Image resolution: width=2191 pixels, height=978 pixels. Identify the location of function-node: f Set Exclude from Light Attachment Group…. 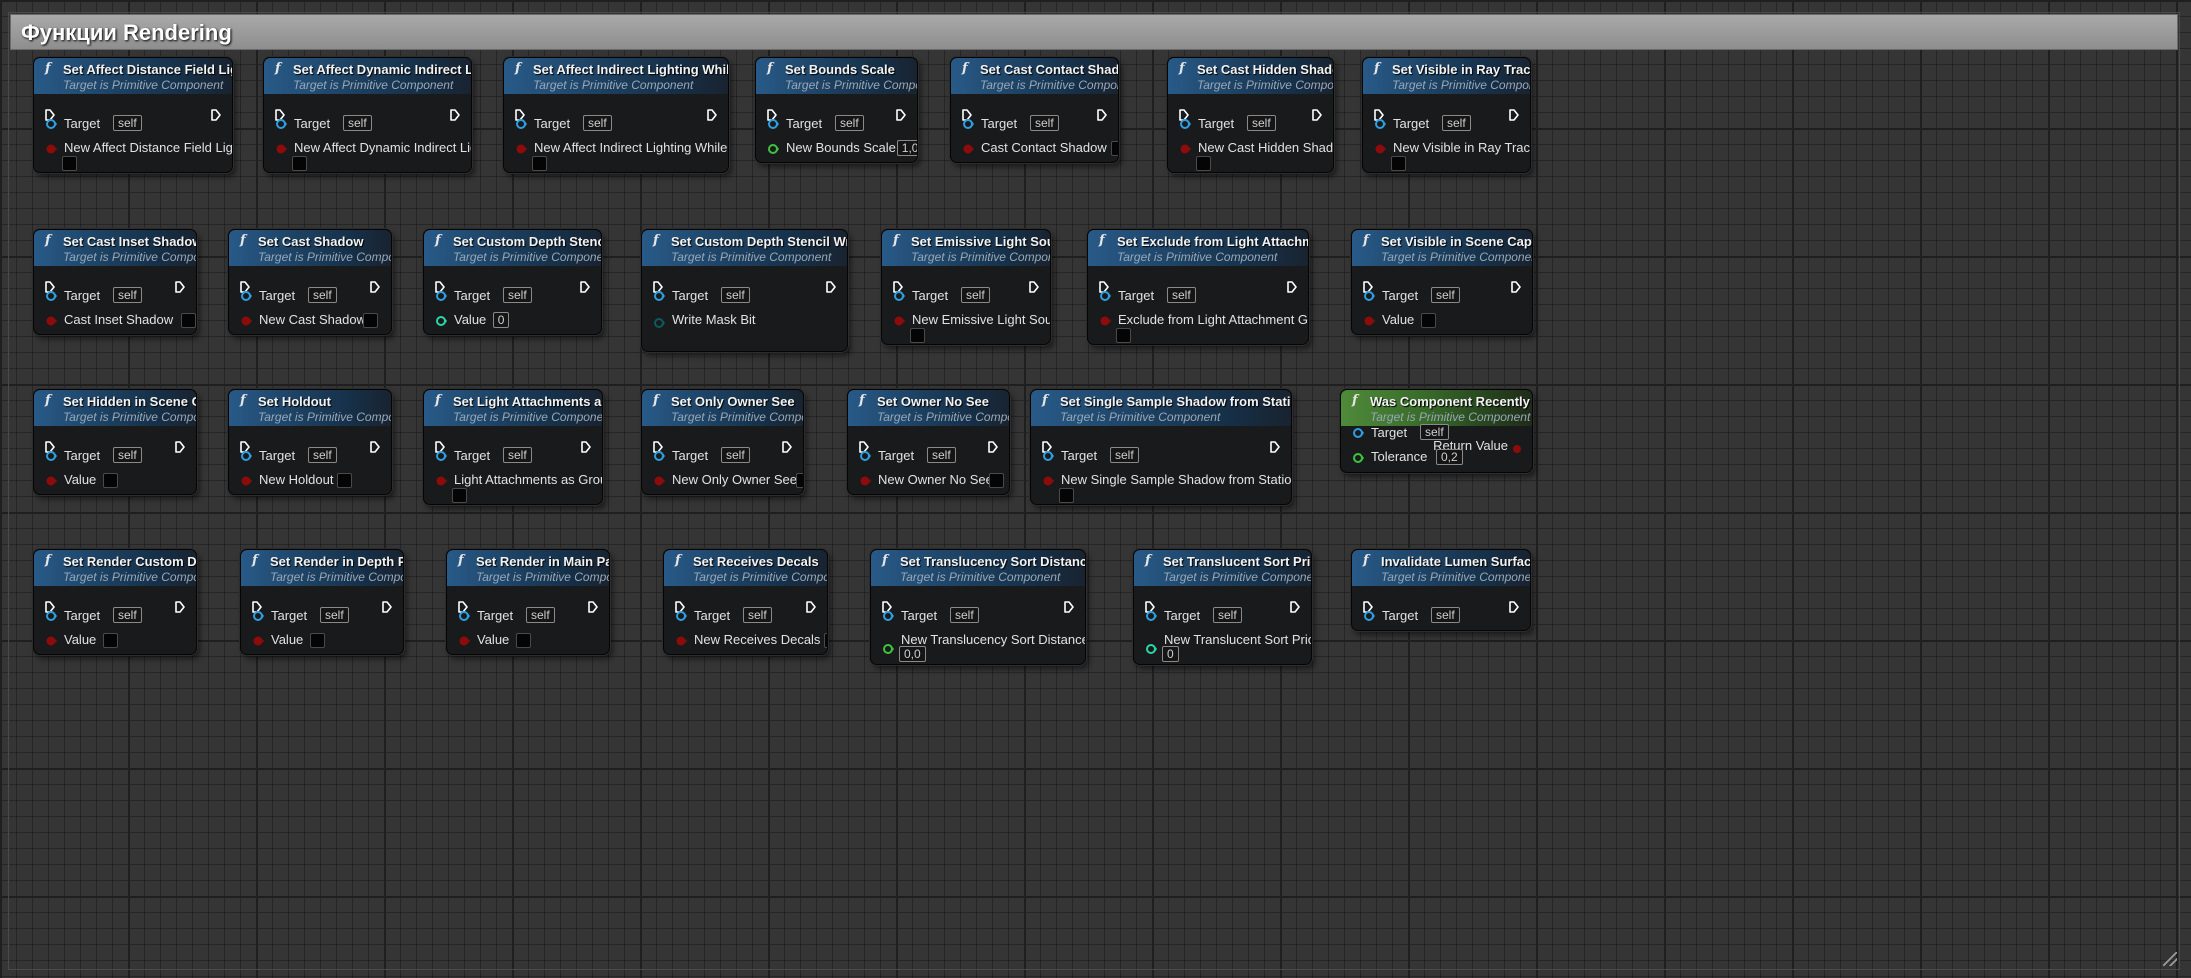
(1198, 287).